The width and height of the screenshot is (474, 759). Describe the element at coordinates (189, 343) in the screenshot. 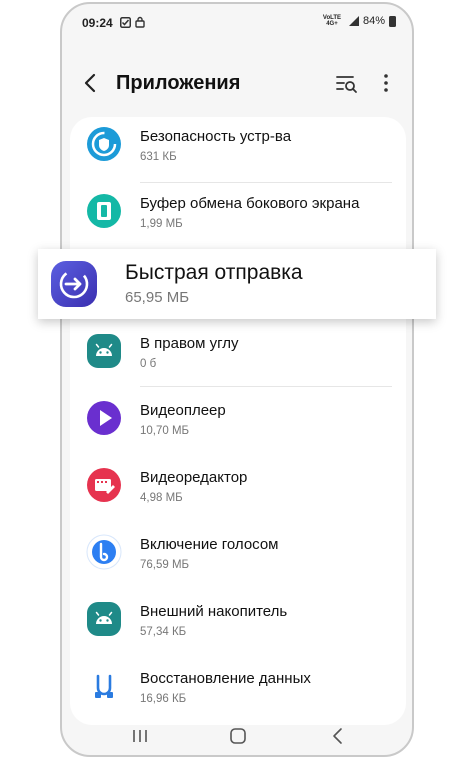

I see `app-name: В правом углу` at that location.